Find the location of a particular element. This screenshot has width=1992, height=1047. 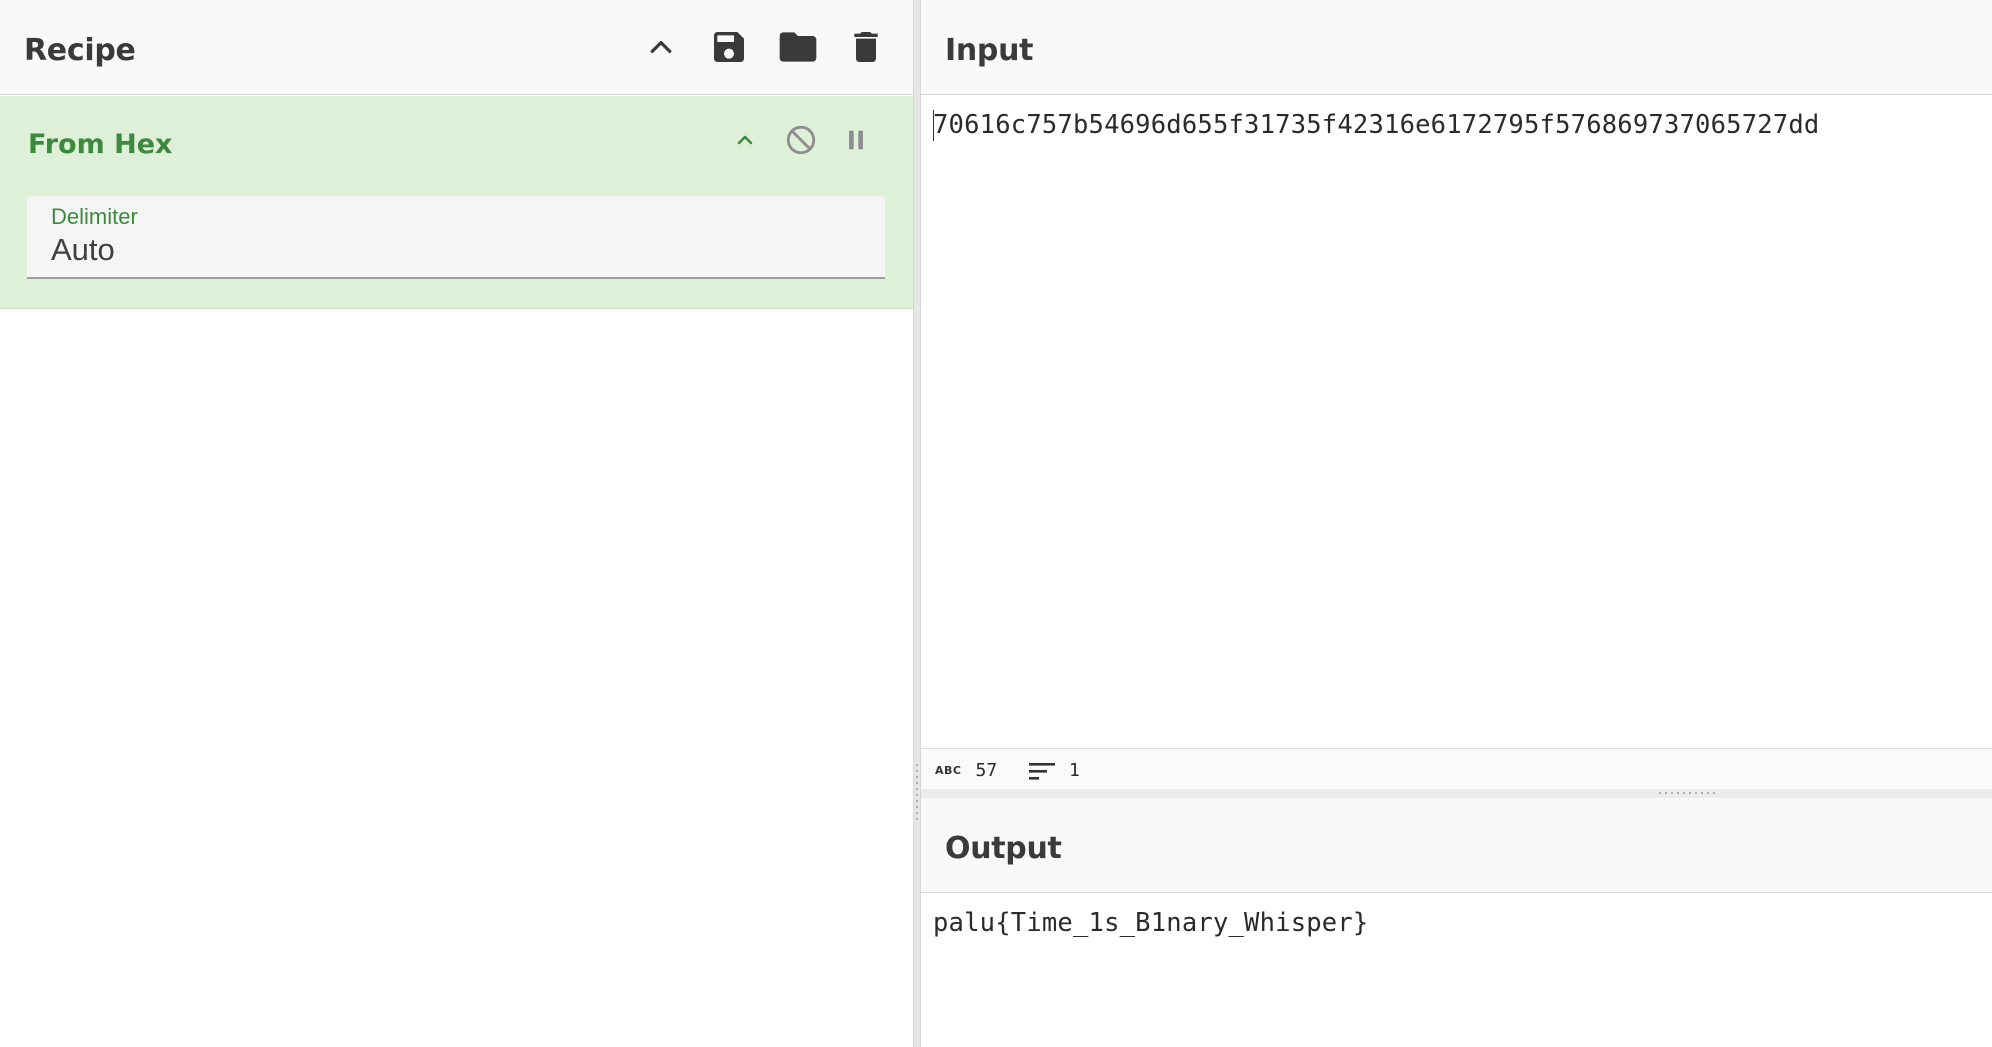

output-header: Output is located at coordinates (1456, 845).